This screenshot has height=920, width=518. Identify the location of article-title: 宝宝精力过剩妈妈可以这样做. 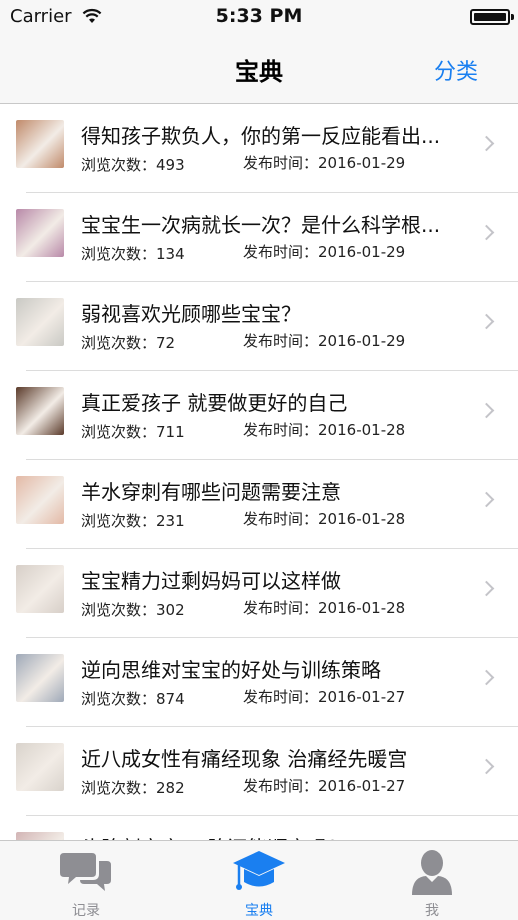
(211, 581).